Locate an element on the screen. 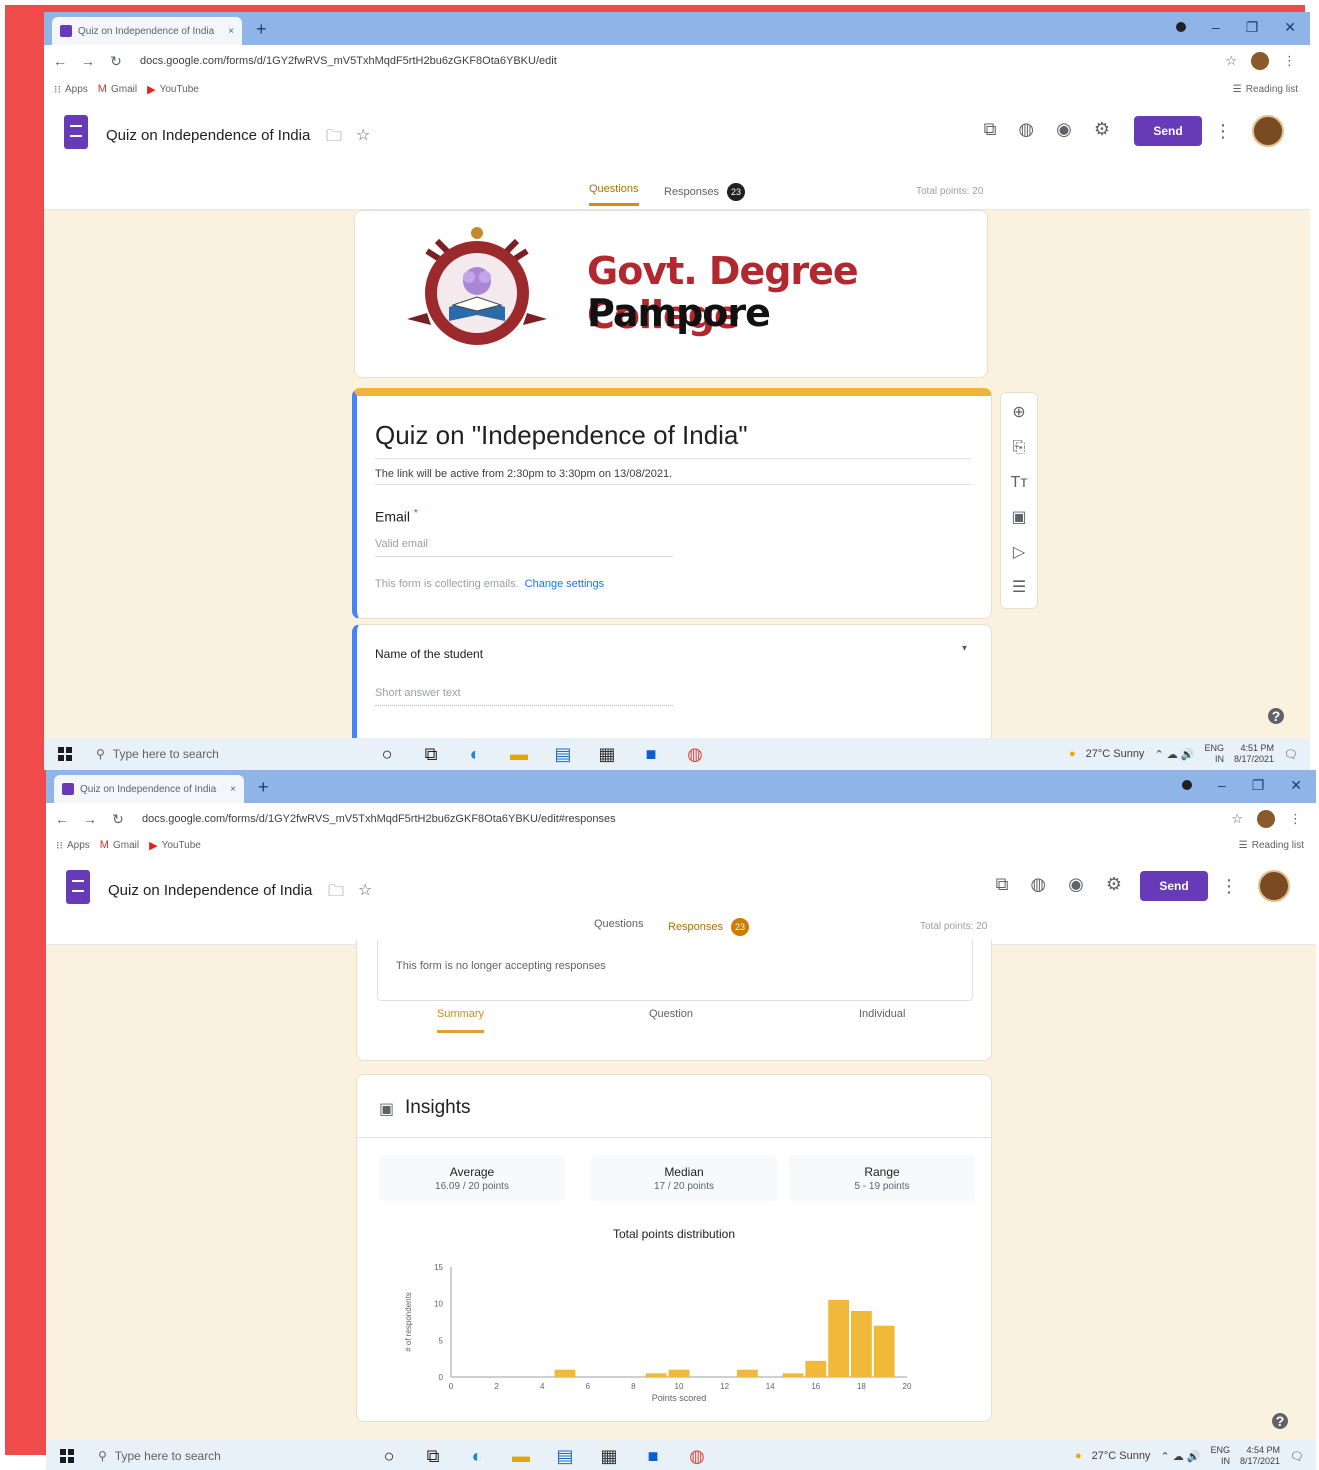 This screenshot has width=1319, height=1470. record-icon is located at coordinates (1180, 27).